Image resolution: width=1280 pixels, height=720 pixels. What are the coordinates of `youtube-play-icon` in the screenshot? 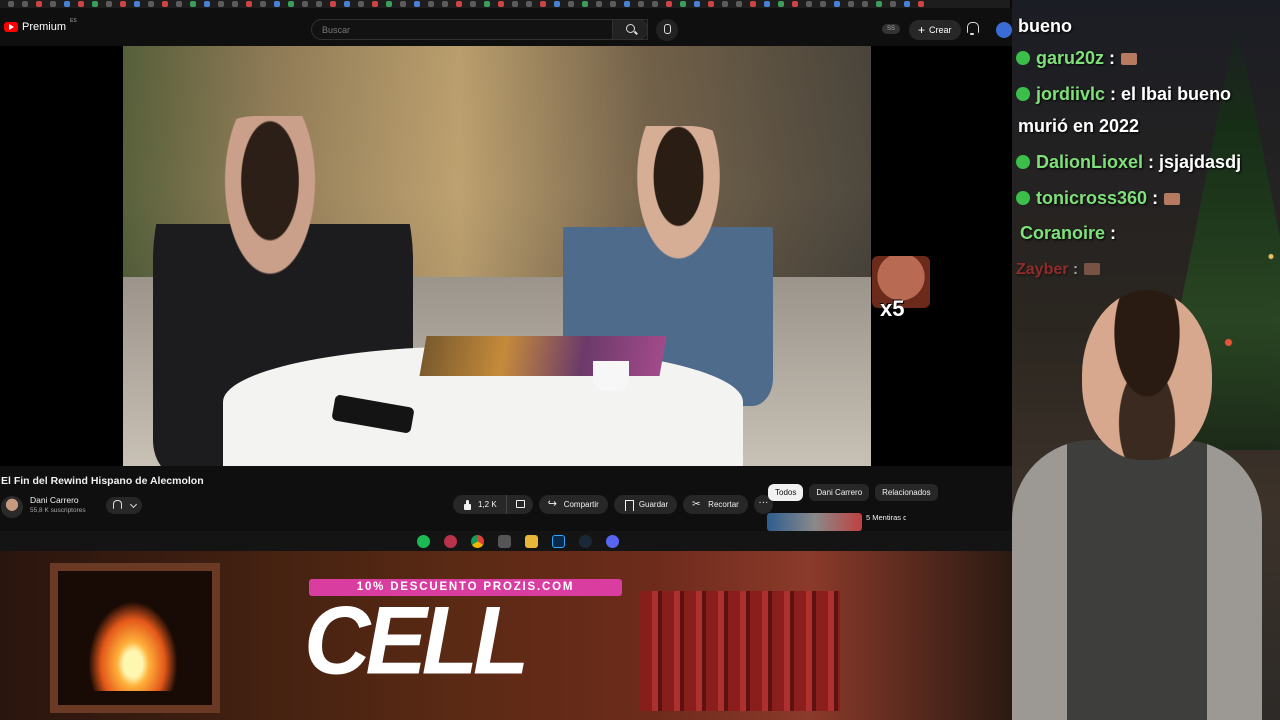 It's located at (11, 27).